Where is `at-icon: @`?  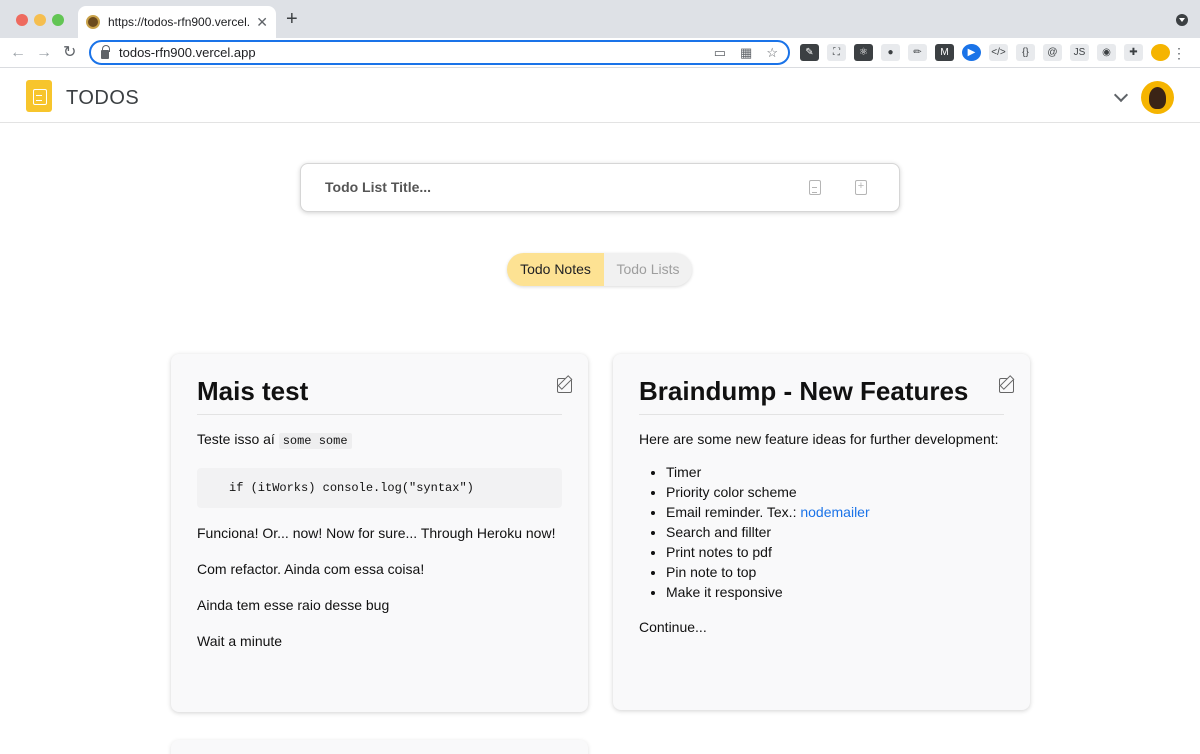 at-icon: @ is located at coordinates (1052, 52).